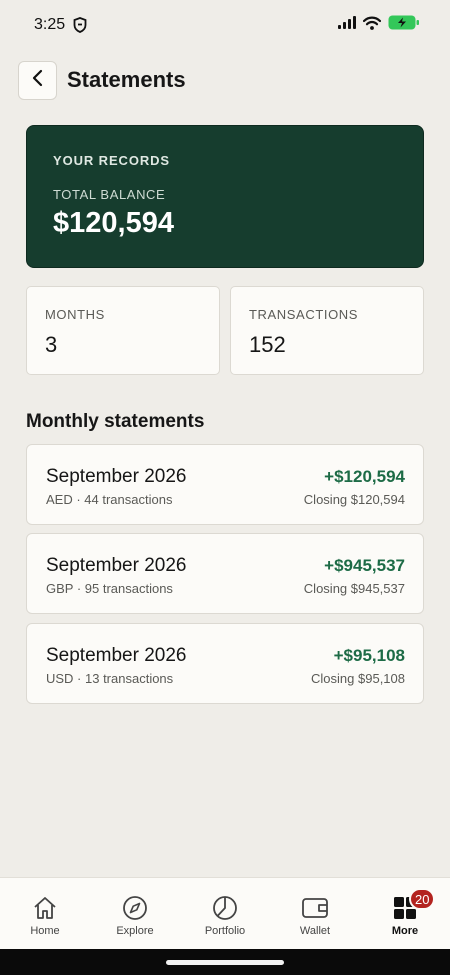 This screenshot has height=975, width=450. I want to click on balance-card-kicker: YOUR RECORDS, so click(111, 160).